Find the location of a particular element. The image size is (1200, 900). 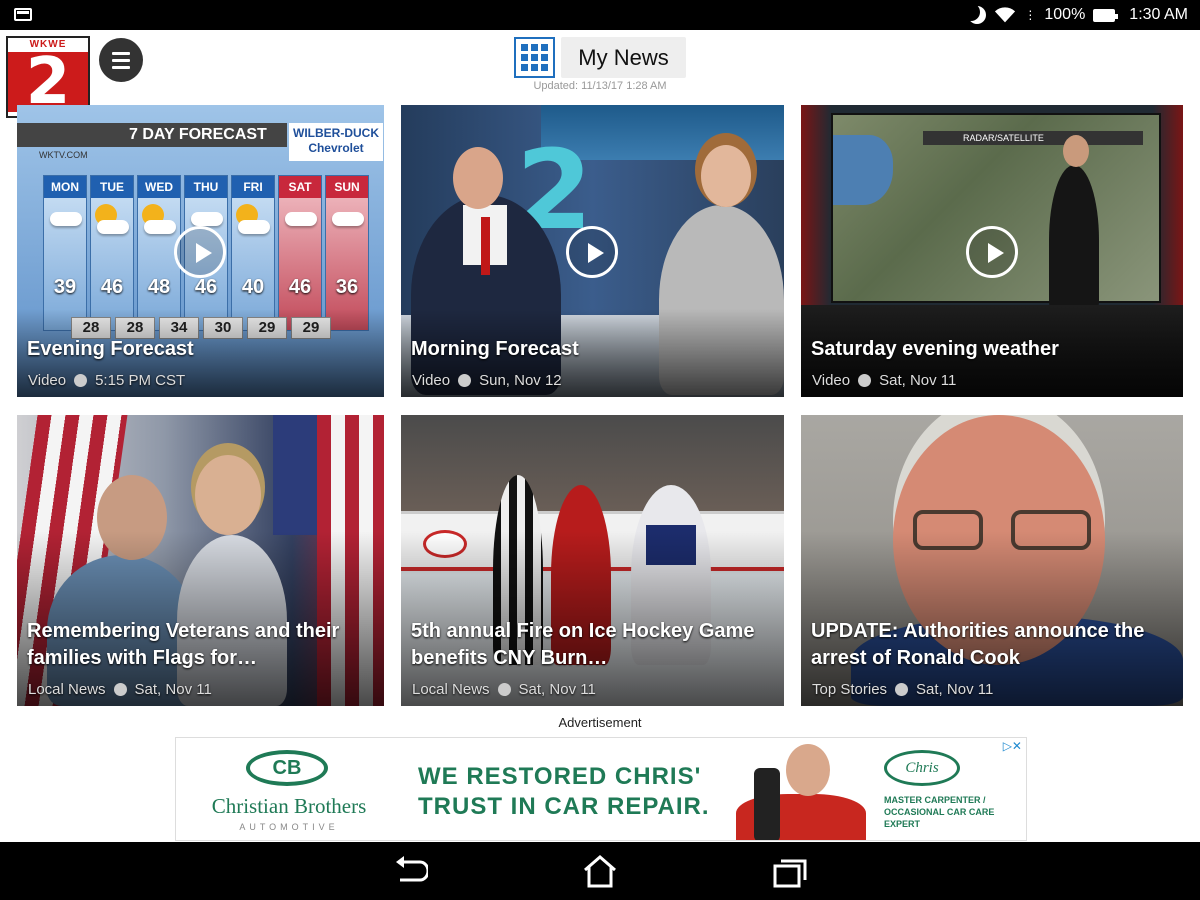

menu-button is located at coordinates (121, 60).